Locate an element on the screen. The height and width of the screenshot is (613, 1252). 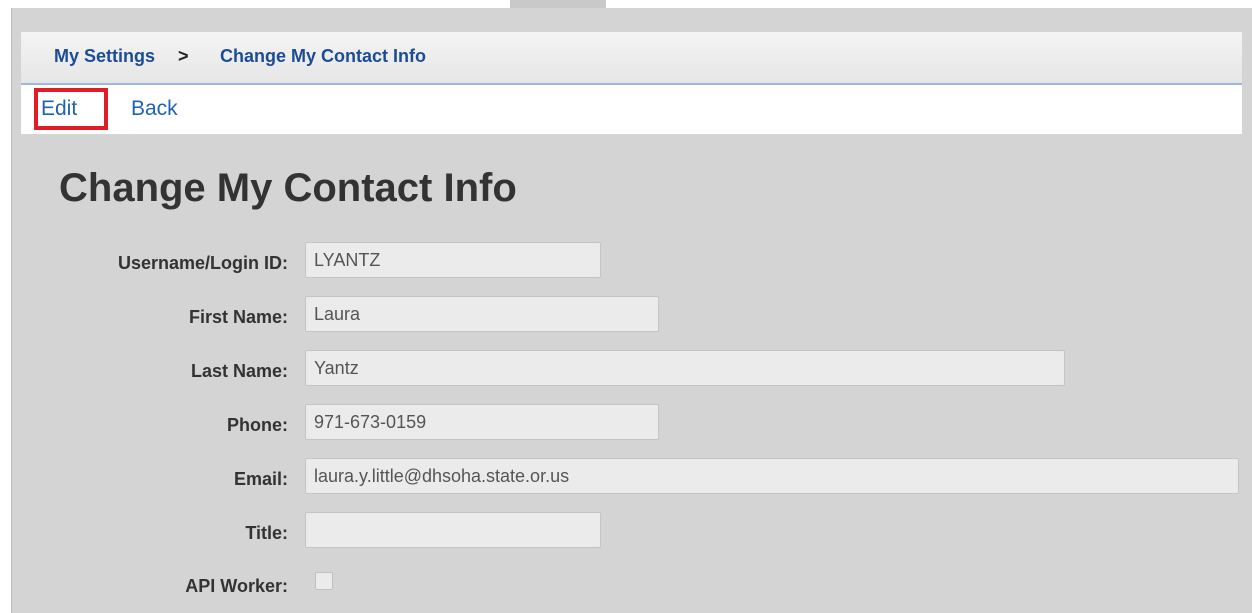
username-label: Username/Login ID: is located at coordinates (202, 263).